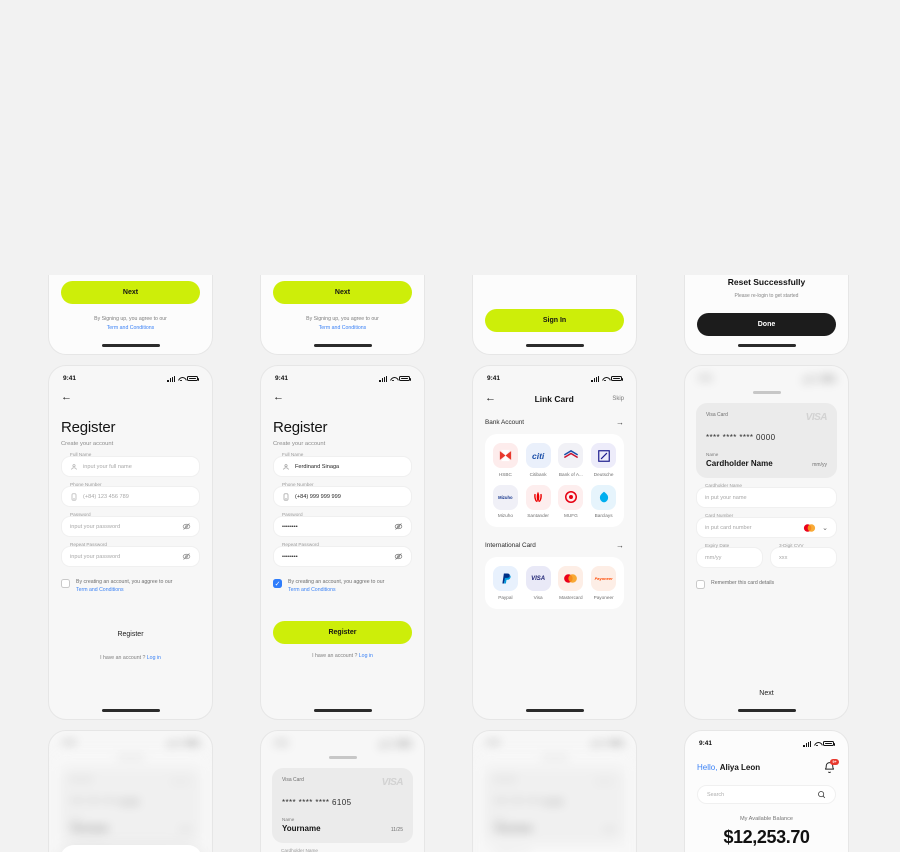 This screenshot has height=852, width=900. I want to click on search-icon, so click(821, 794).